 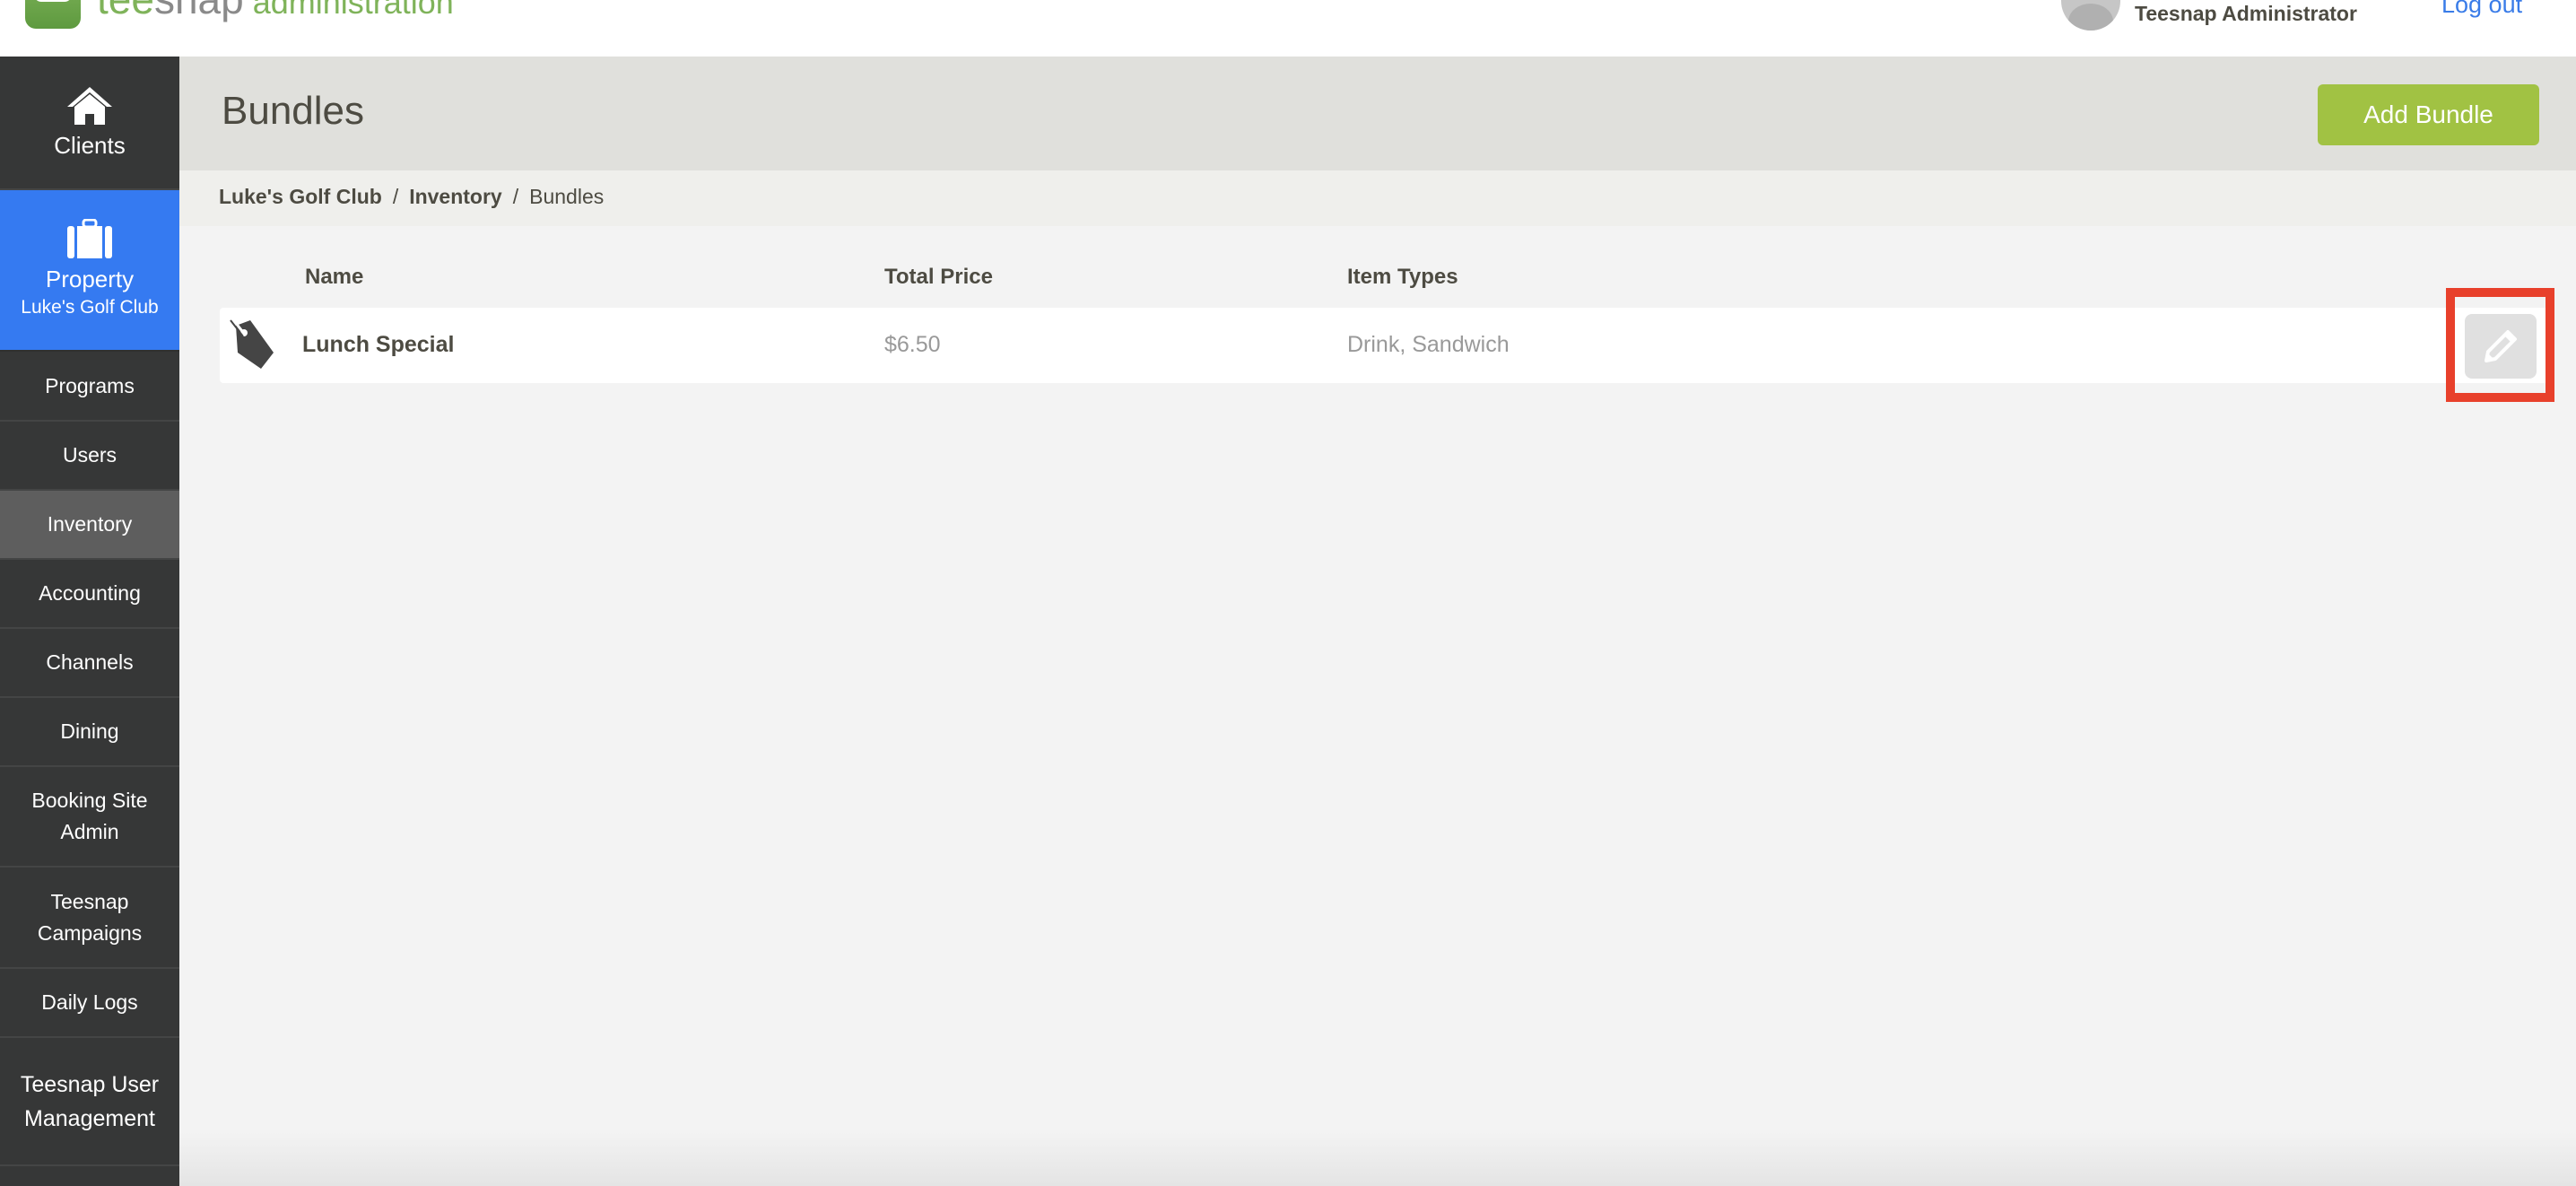 I want to click on column-header-name: Name, so click(x=334, y=277).